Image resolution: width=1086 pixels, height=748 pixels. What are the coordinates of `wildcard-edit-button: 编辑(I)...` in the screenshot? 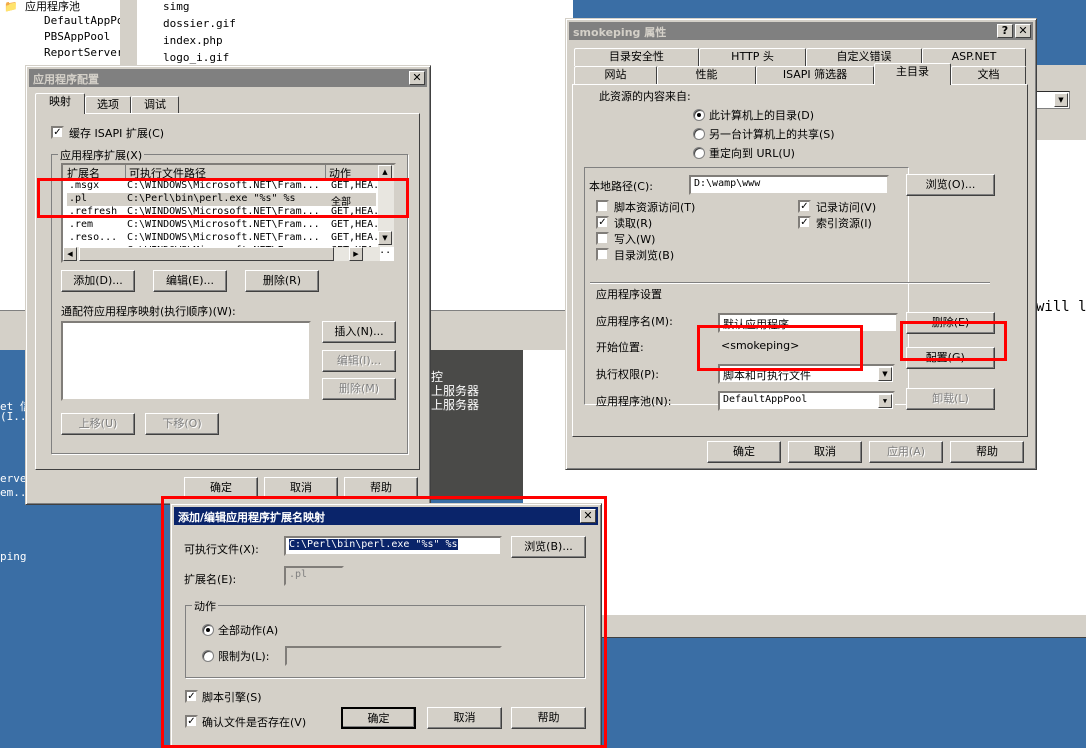 It's located at (359, 361).